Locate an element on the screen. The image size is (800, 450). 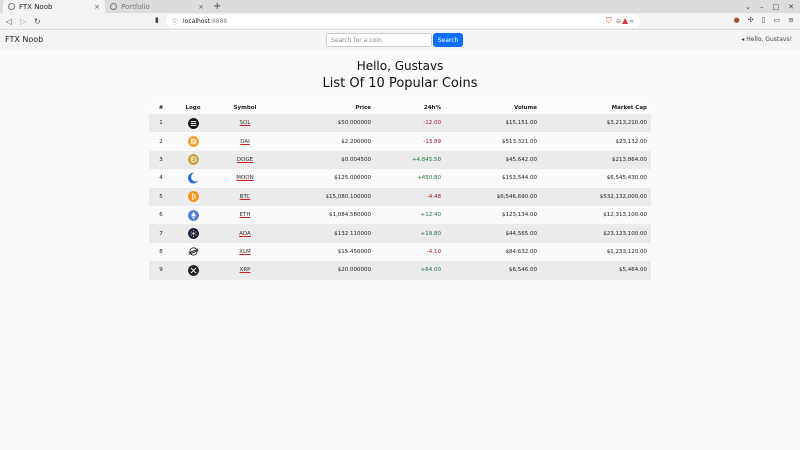
header-change: 24h% is located at coordinates (410, 107).